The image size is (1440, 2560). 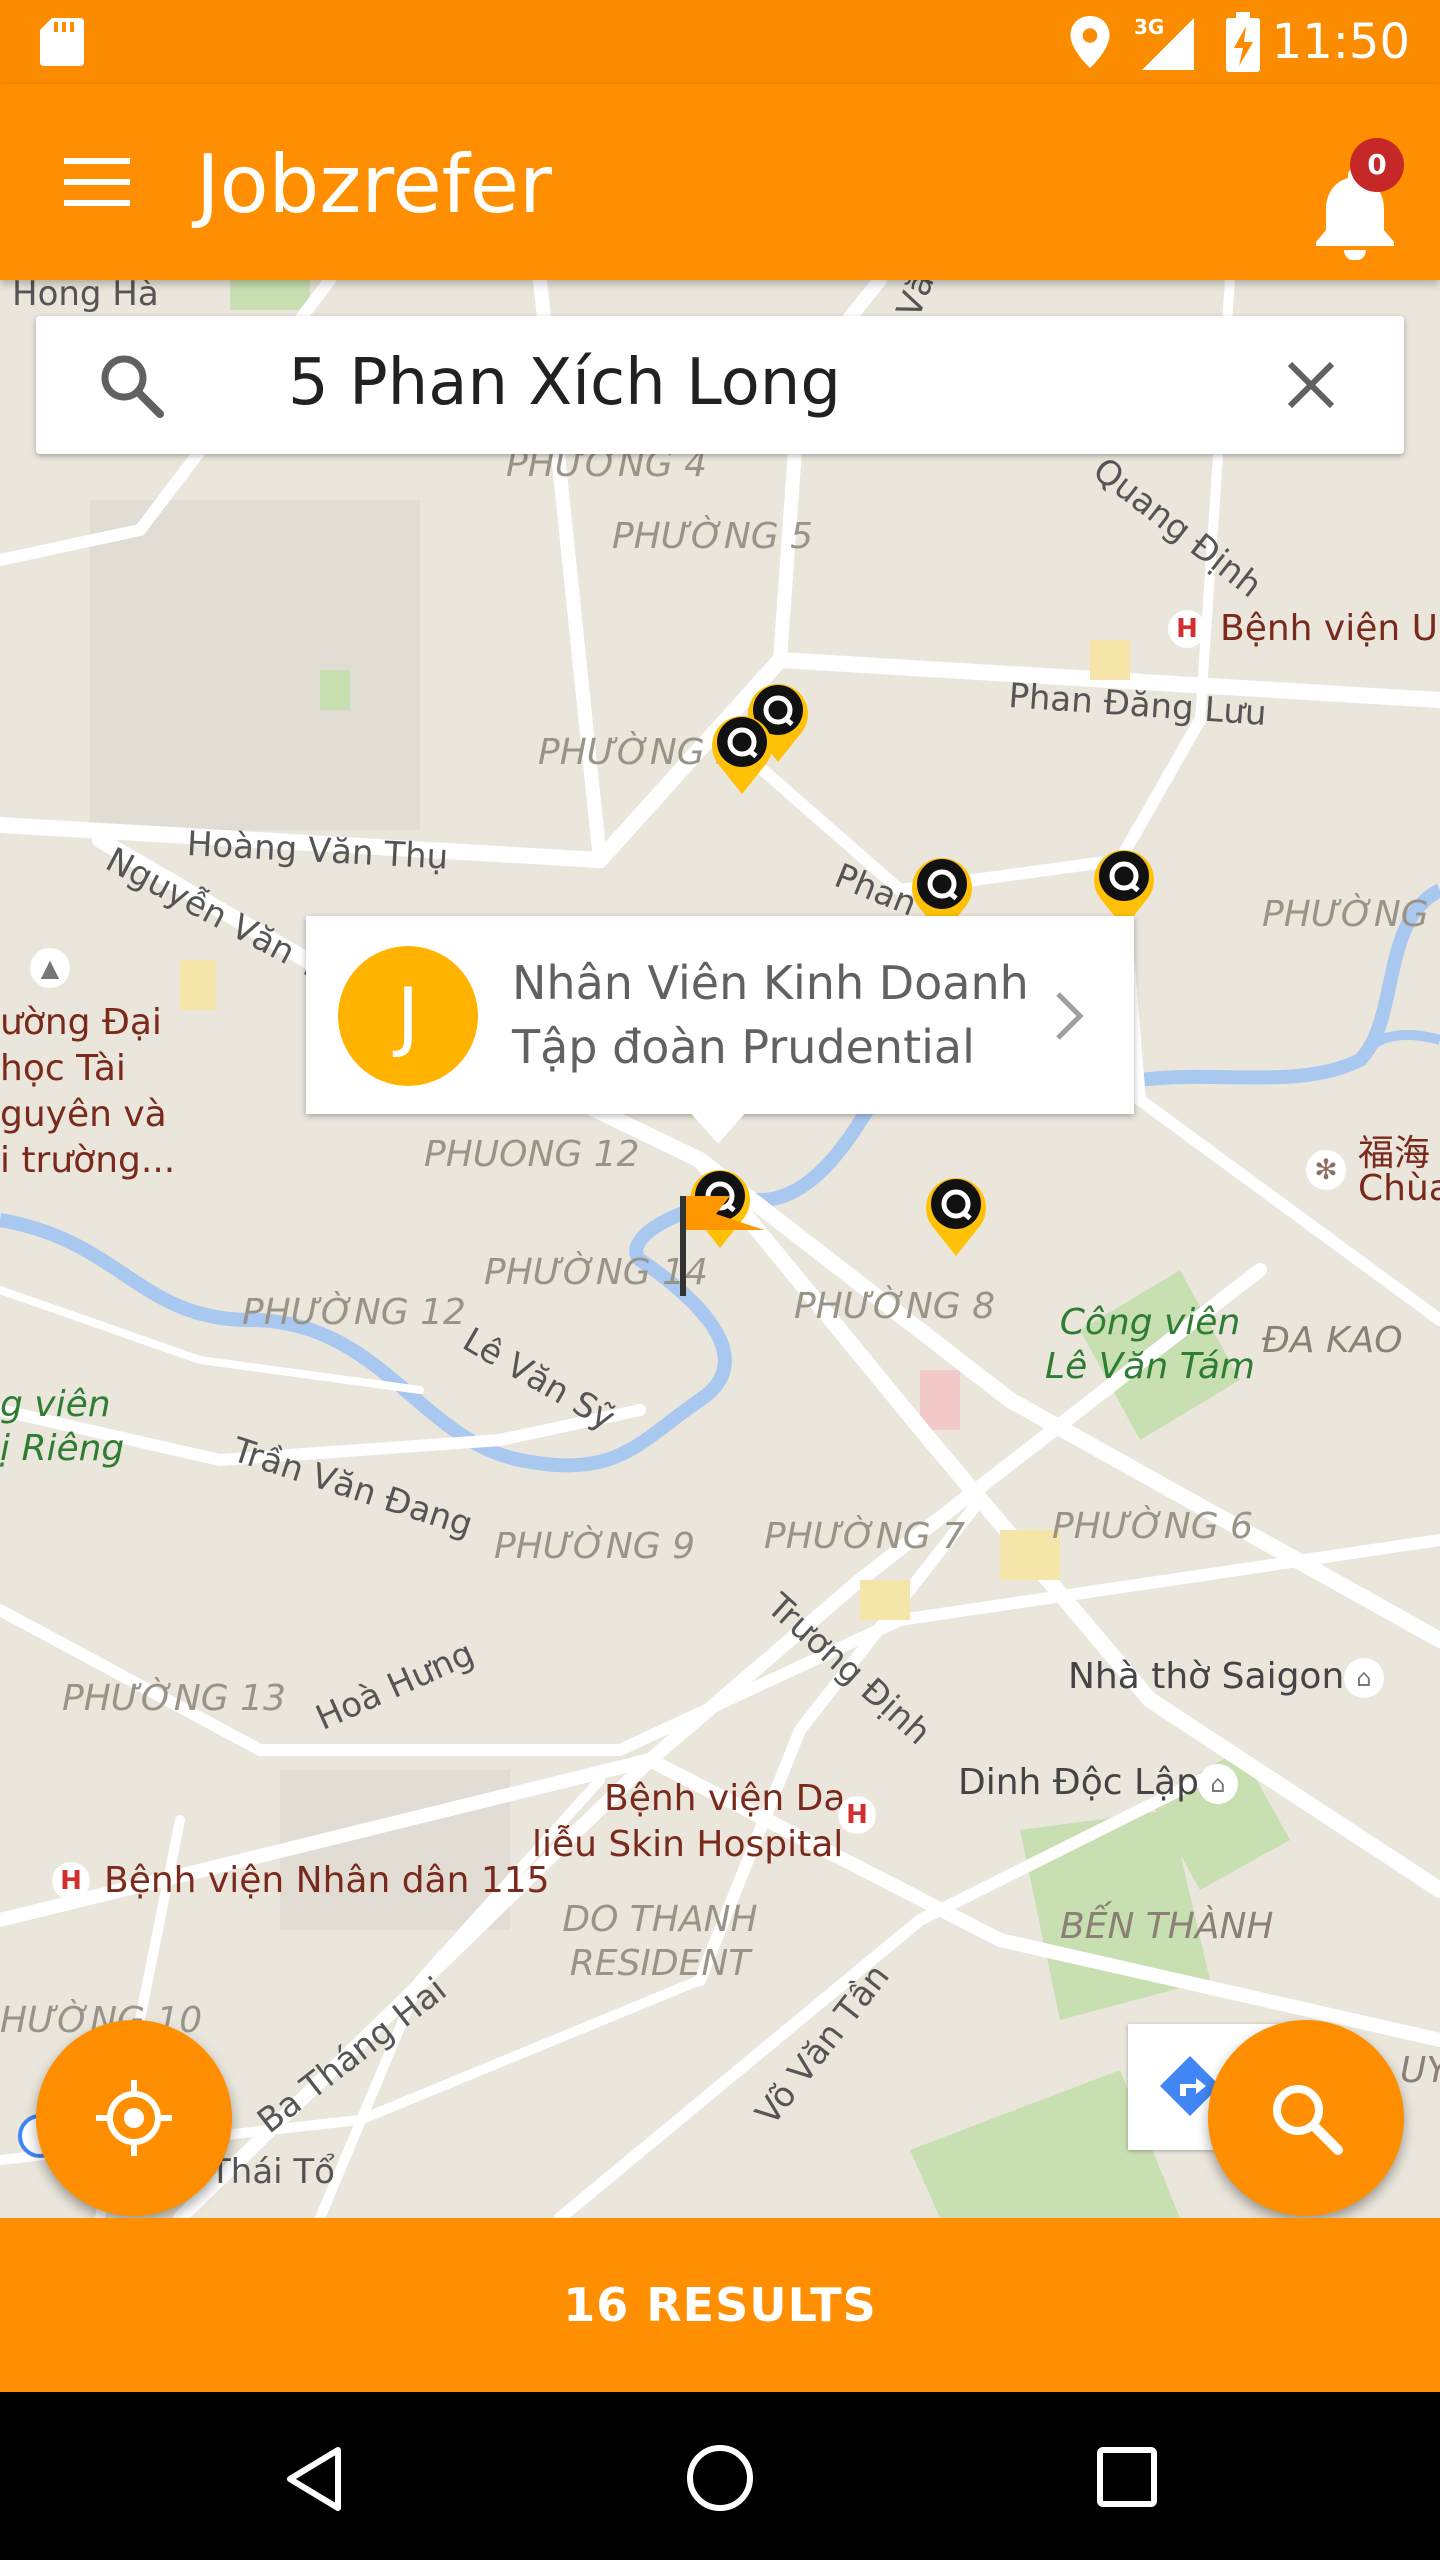 I want to click on park-label: Lê Văn Tám, so click(x=1150, y=1366).